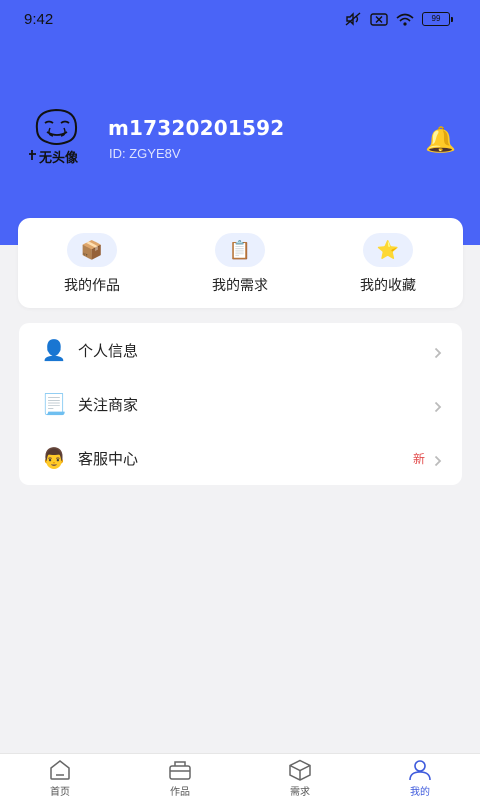 This screenshot has width=480, height=801. I want to click on tab-home: 首页, so click(60, 778).